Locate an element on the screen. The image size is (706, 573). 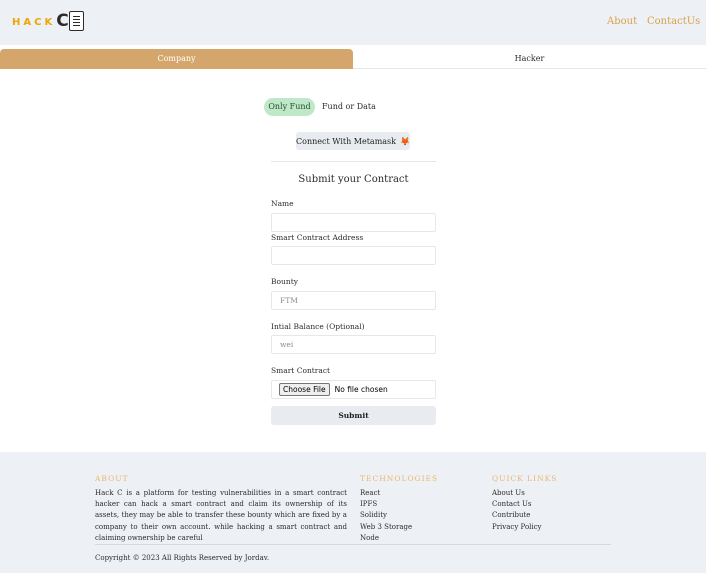
logo-text: HACK is located at coordinates (34, 22).